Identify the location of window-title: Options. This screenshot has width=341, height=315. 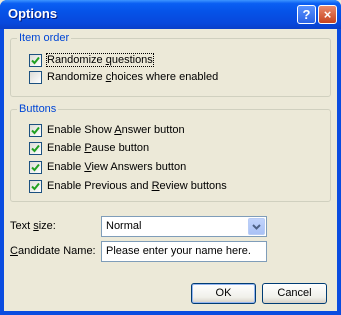
(33, 13).